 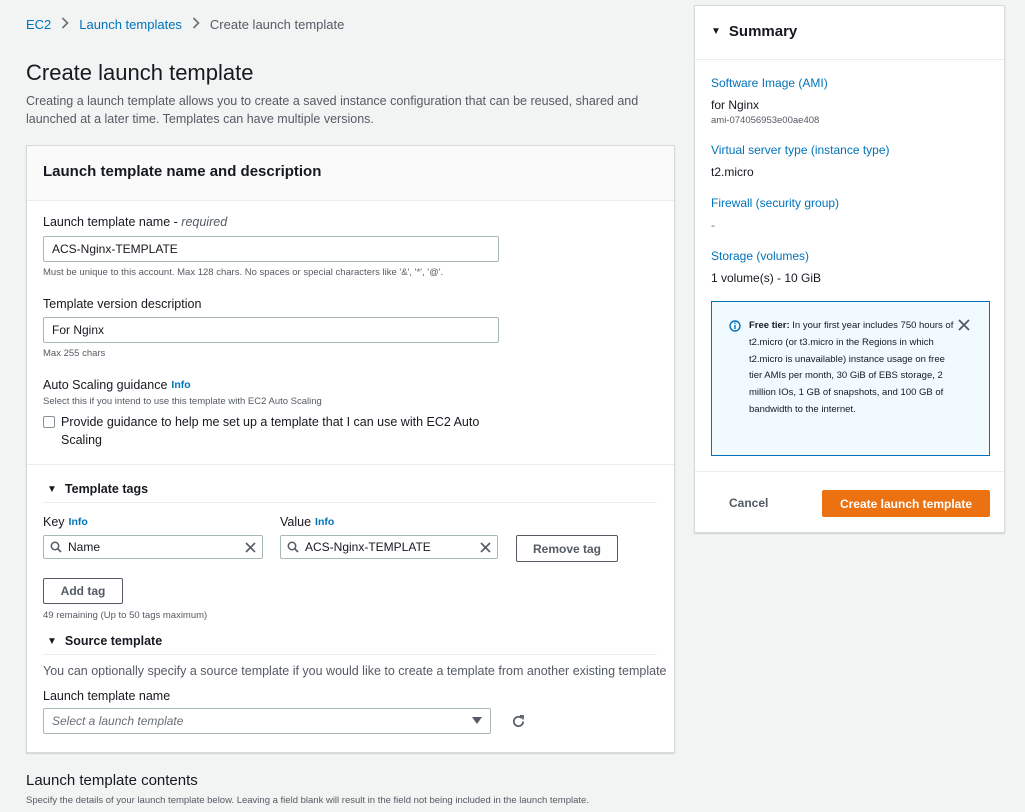 What do you see at coordinates (118, 721) in the screenshot?
I see `source-template-placeholder: Select a launch template` at bounding box center [118, 721].